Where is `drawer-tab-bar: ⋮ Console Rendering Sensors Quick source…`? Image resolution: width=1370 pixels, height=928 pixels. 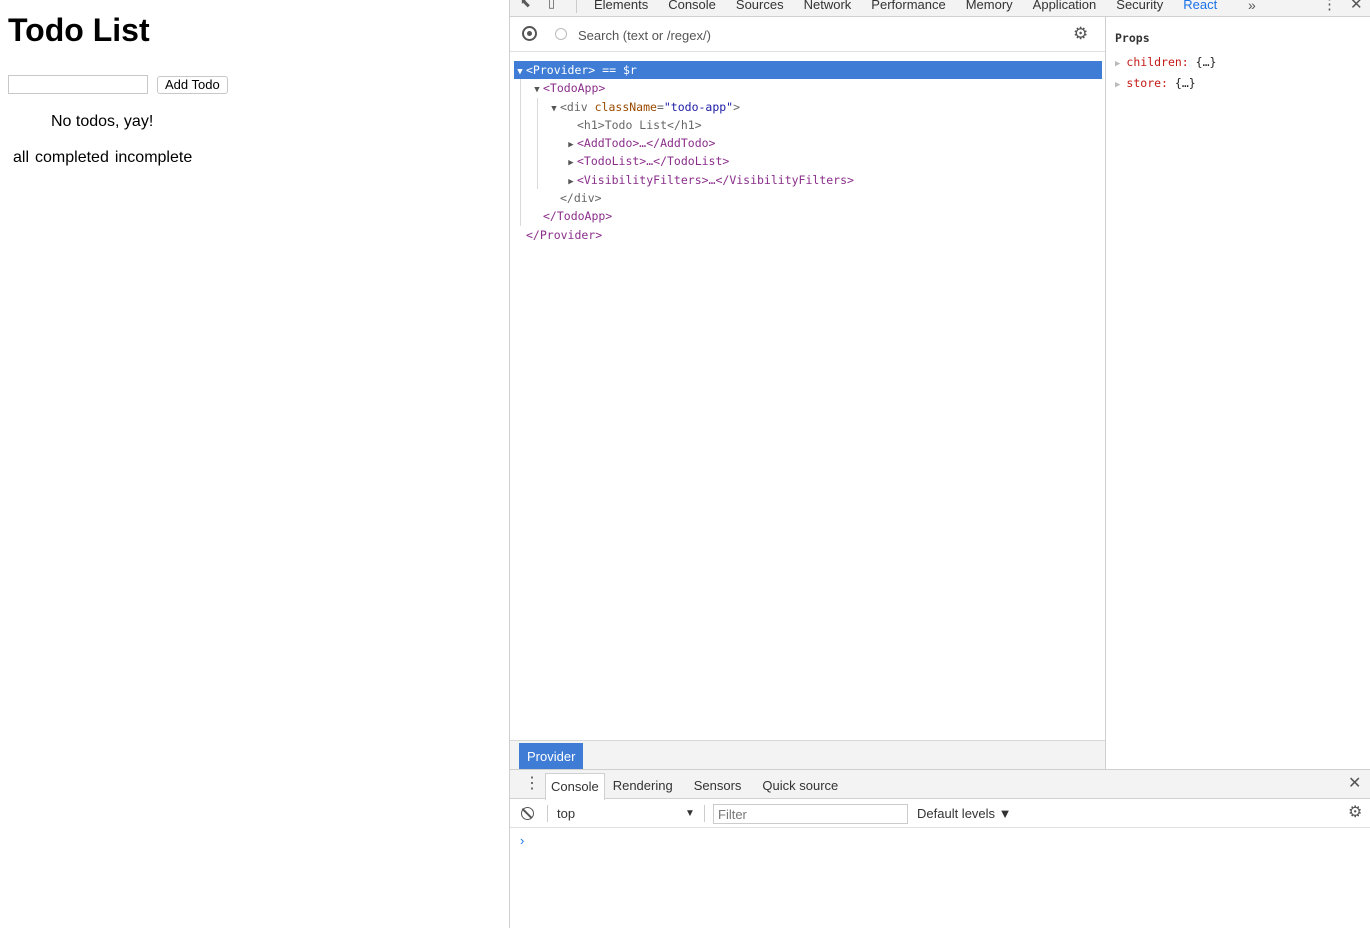
drawer-tab-bar: ⋮ Console Rendering Sensors Quick source… is located at coordinates (940, 785).